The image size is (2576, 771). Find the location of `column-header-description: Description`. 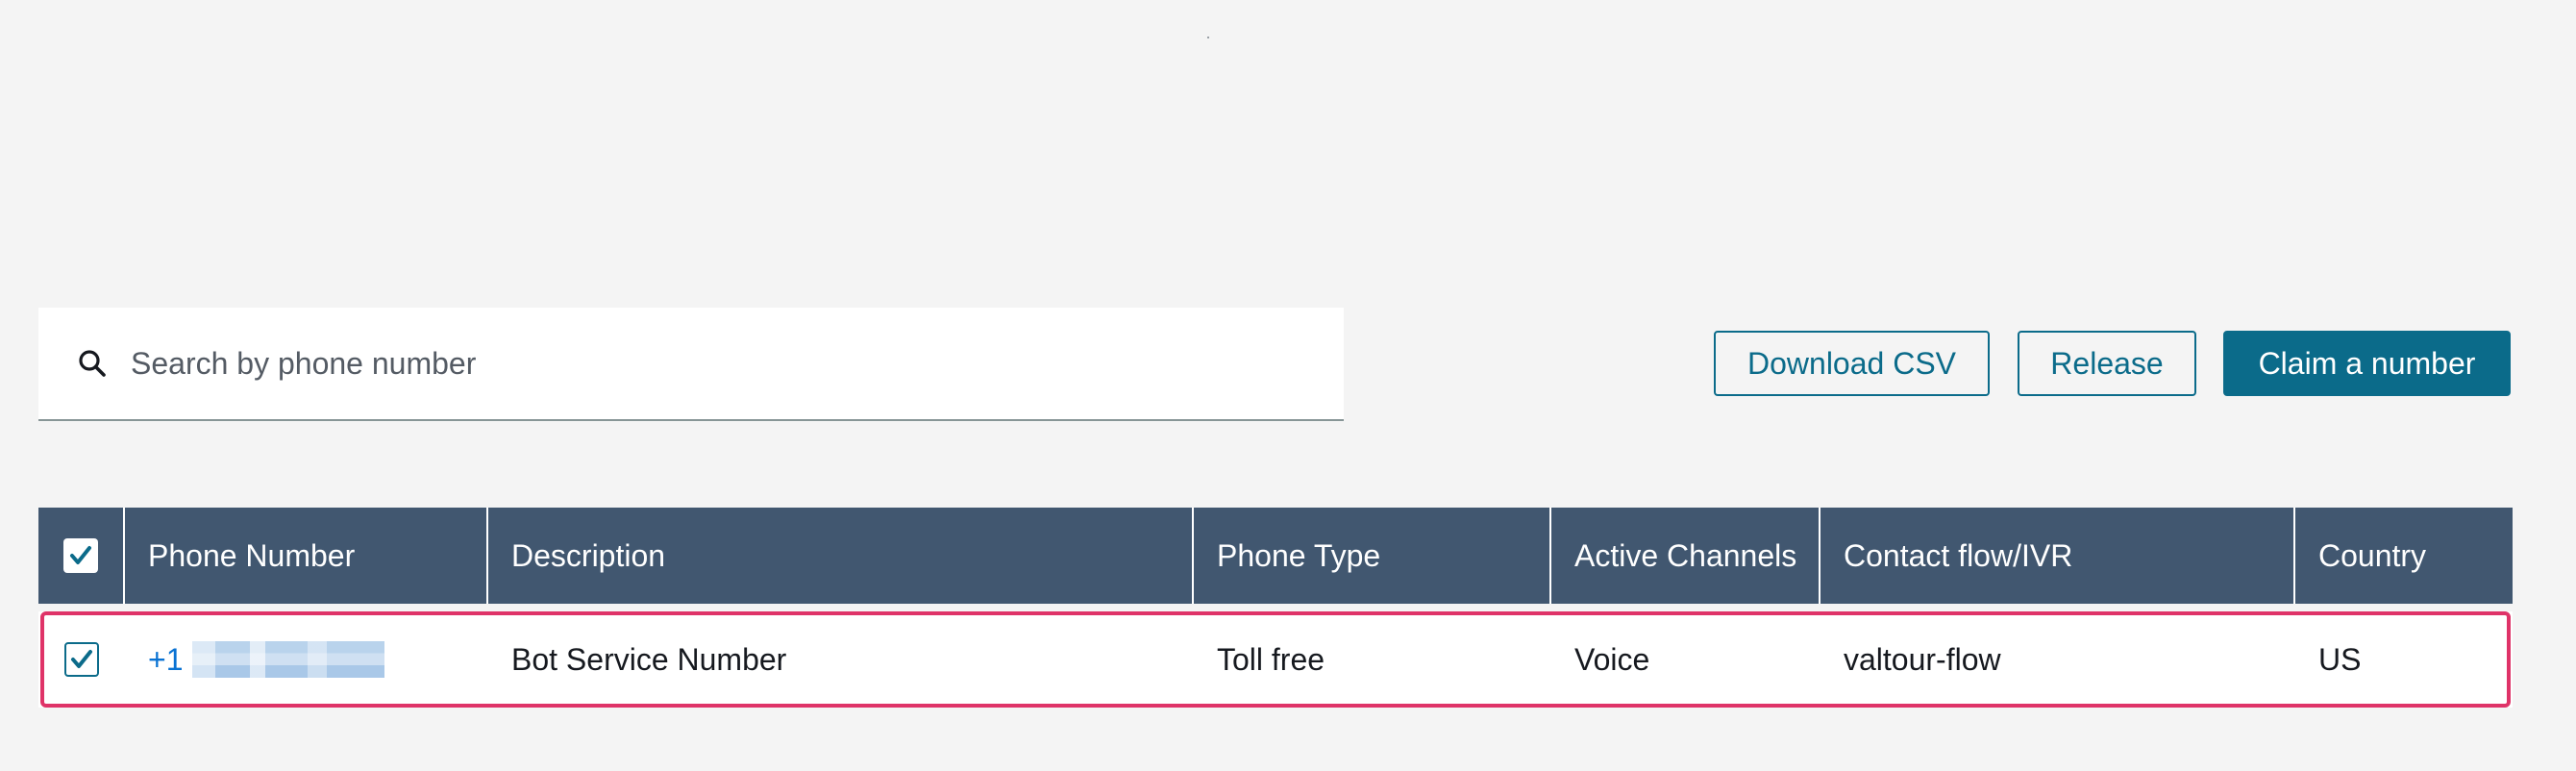

column-header-description: Description is located at coordinates (841, 556).